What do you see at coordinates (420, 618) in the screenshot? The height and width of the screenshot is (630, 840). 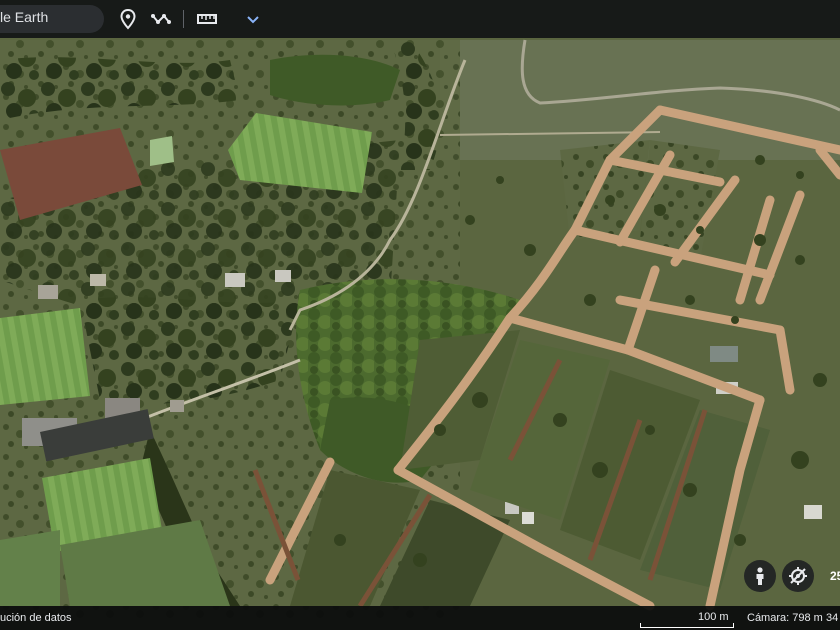 I see `status-bar: ución de datos 100 m Cámara: 798 m 34` at bounding box center [420, 618].